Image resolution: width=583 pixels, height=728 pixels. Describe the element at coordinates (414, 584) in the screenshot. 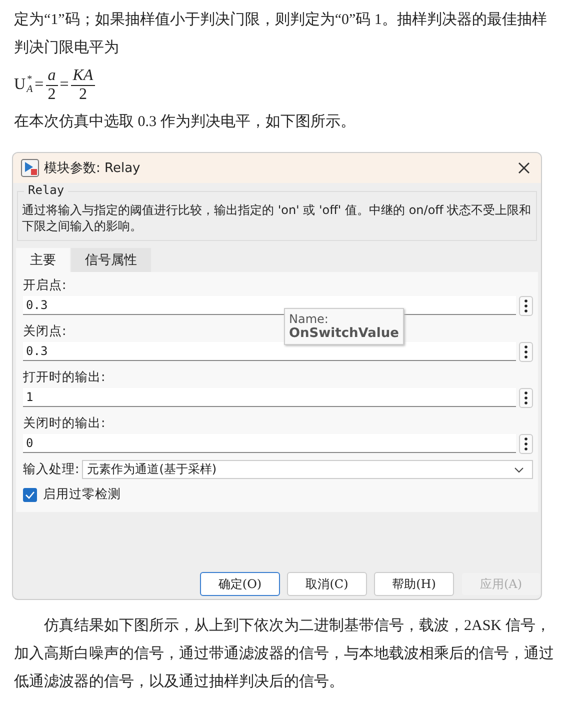

I see `dialog-button: 帮助(H)` at that location.